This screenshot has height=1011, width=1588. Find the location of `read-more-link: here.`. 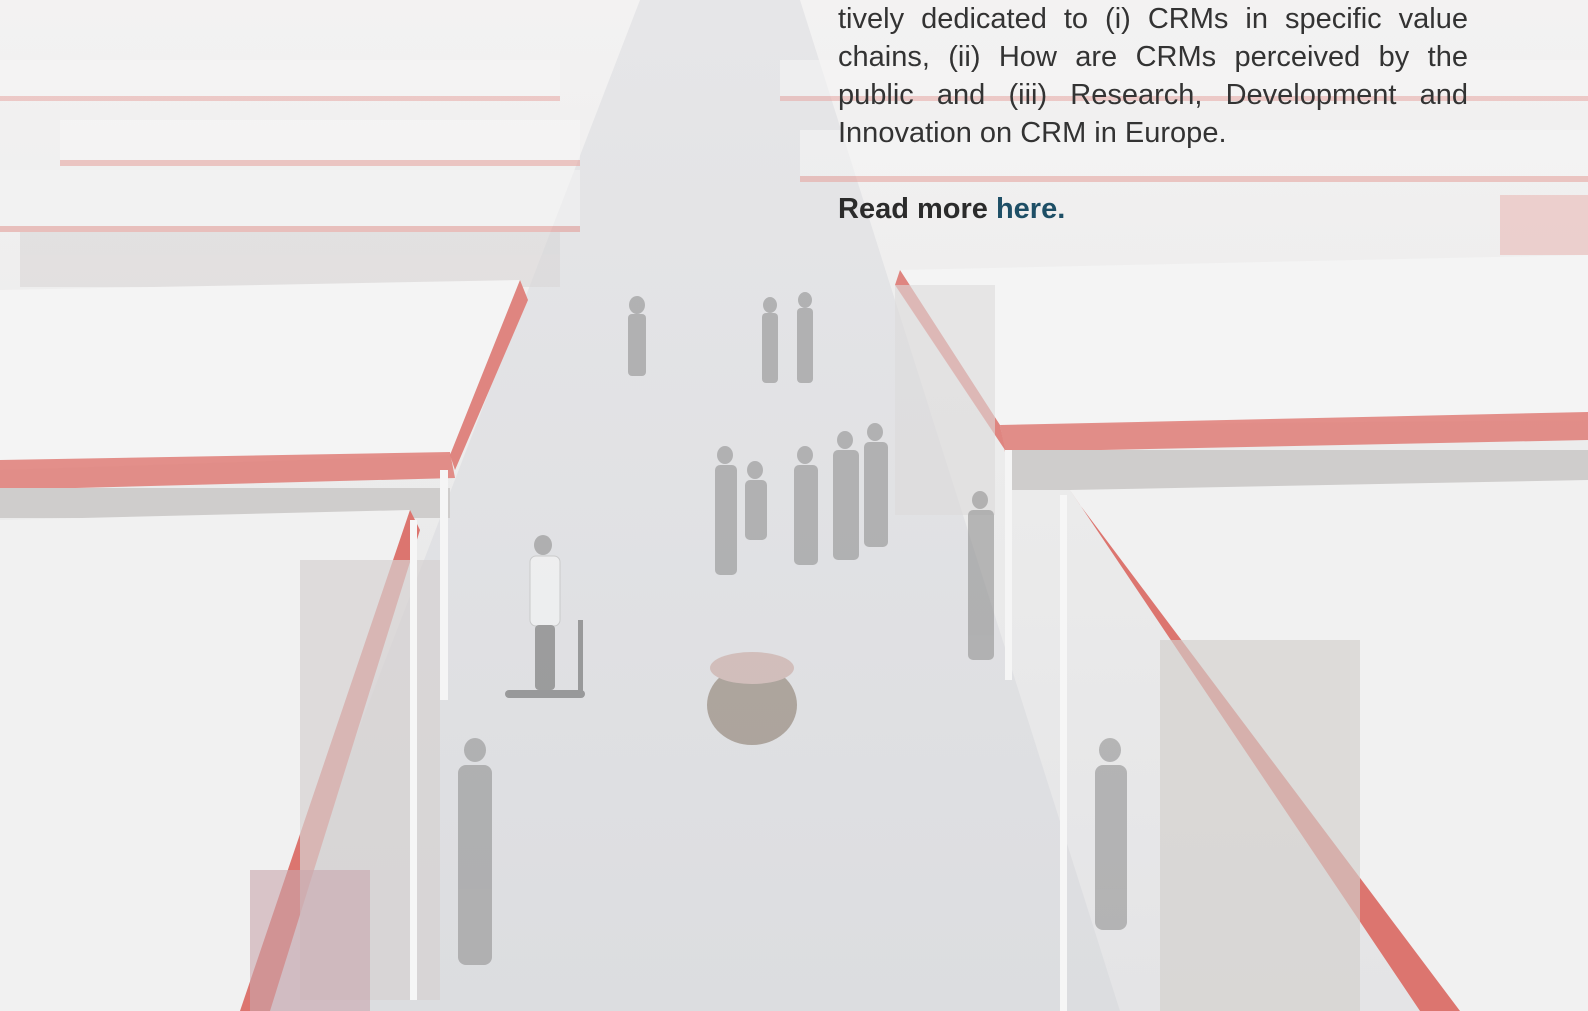

read-more-link: here. is located at coordinates (1030, 209).